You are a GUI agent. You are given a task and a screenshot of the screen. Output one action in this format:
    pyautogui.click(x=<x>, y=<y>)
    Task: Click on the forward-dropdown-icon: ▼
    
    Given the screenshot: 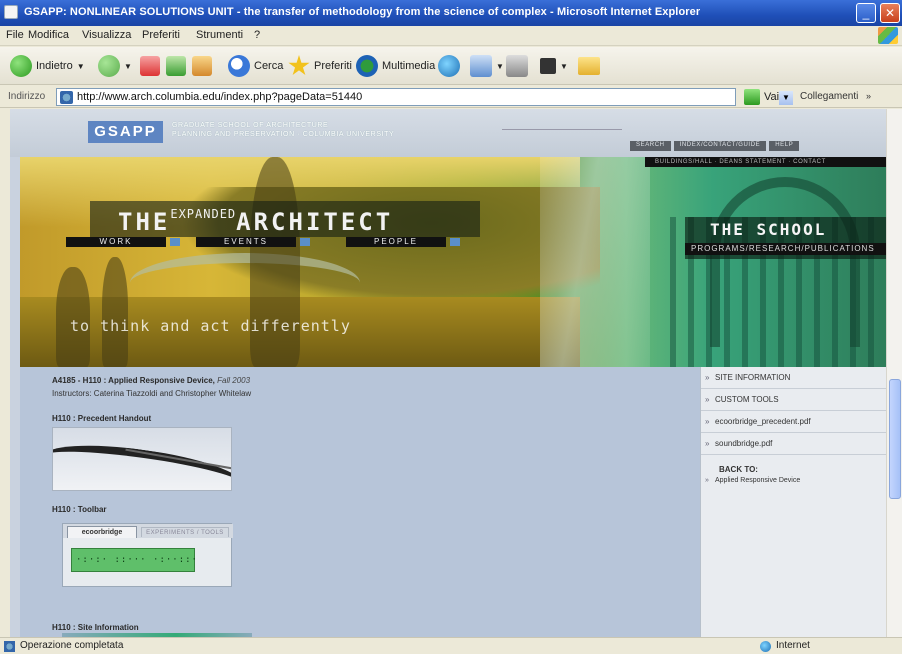 What is the action you would take?
    pyautogui.click(x=128, y=66)
    